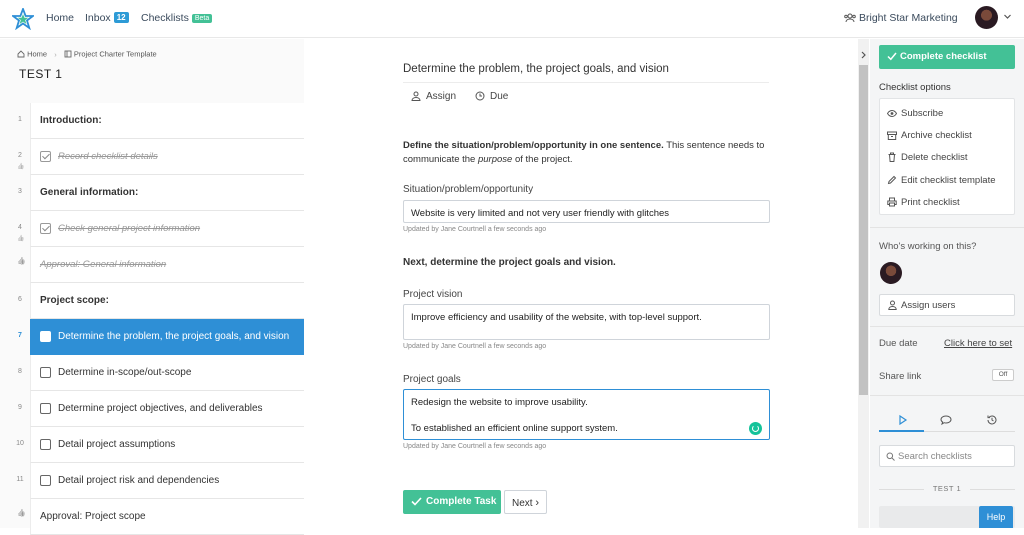 This screenshot has height=535, width=1024. What do you see at coordinates (903, 420) in the screenshot?
I see `play-icon` at bounding box center [903, 420].